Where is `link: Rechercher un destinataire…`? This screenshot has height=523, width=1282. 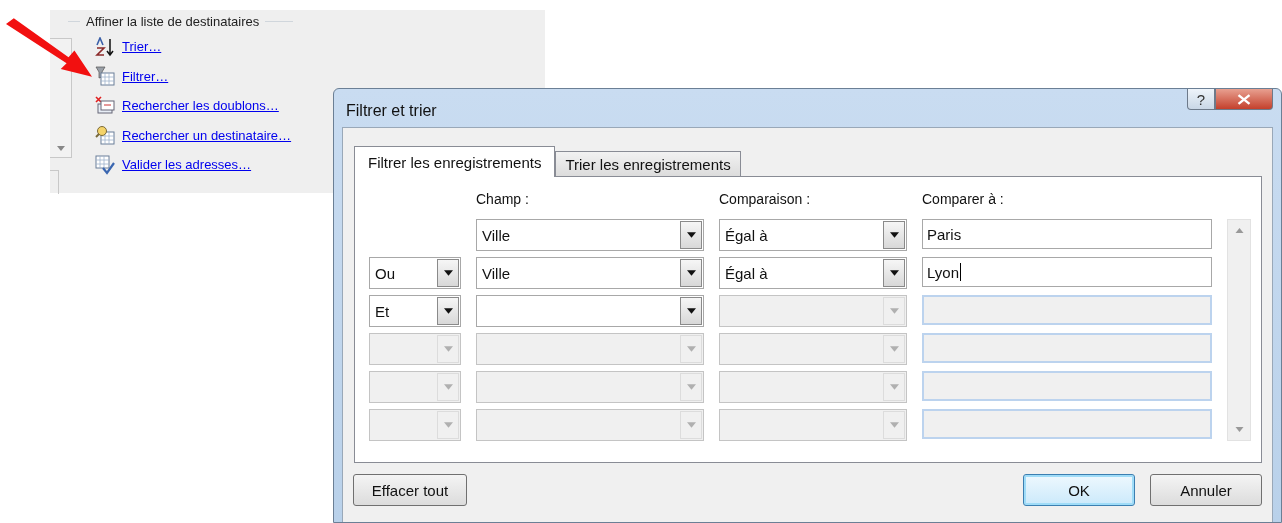 link: Rechercher un destinataire… is located at coordinates (207, 135).